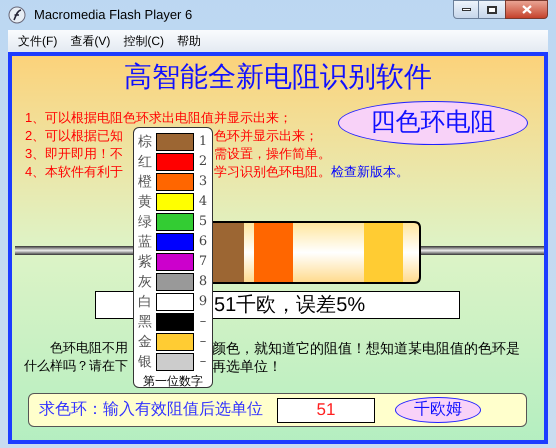  I want to click on menu-item: 文件(F), so click(38, 41).